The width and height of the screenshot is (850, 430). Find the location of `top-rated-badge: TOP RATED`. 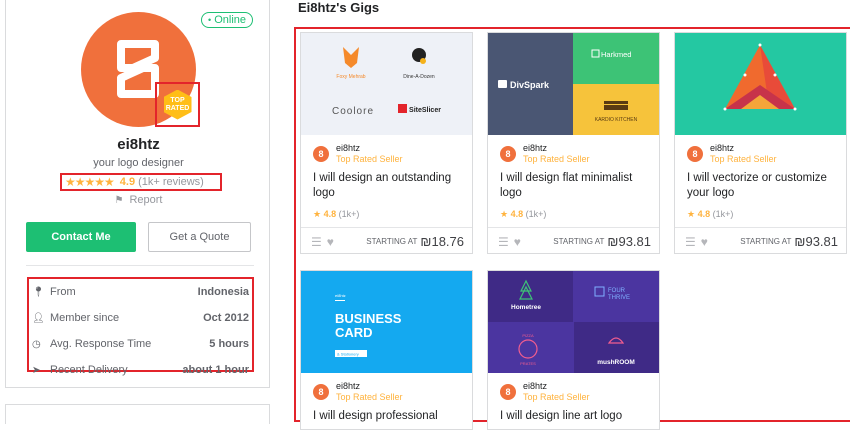

top-rated-badge: TOP RATED is located at coordinates (177, 104).